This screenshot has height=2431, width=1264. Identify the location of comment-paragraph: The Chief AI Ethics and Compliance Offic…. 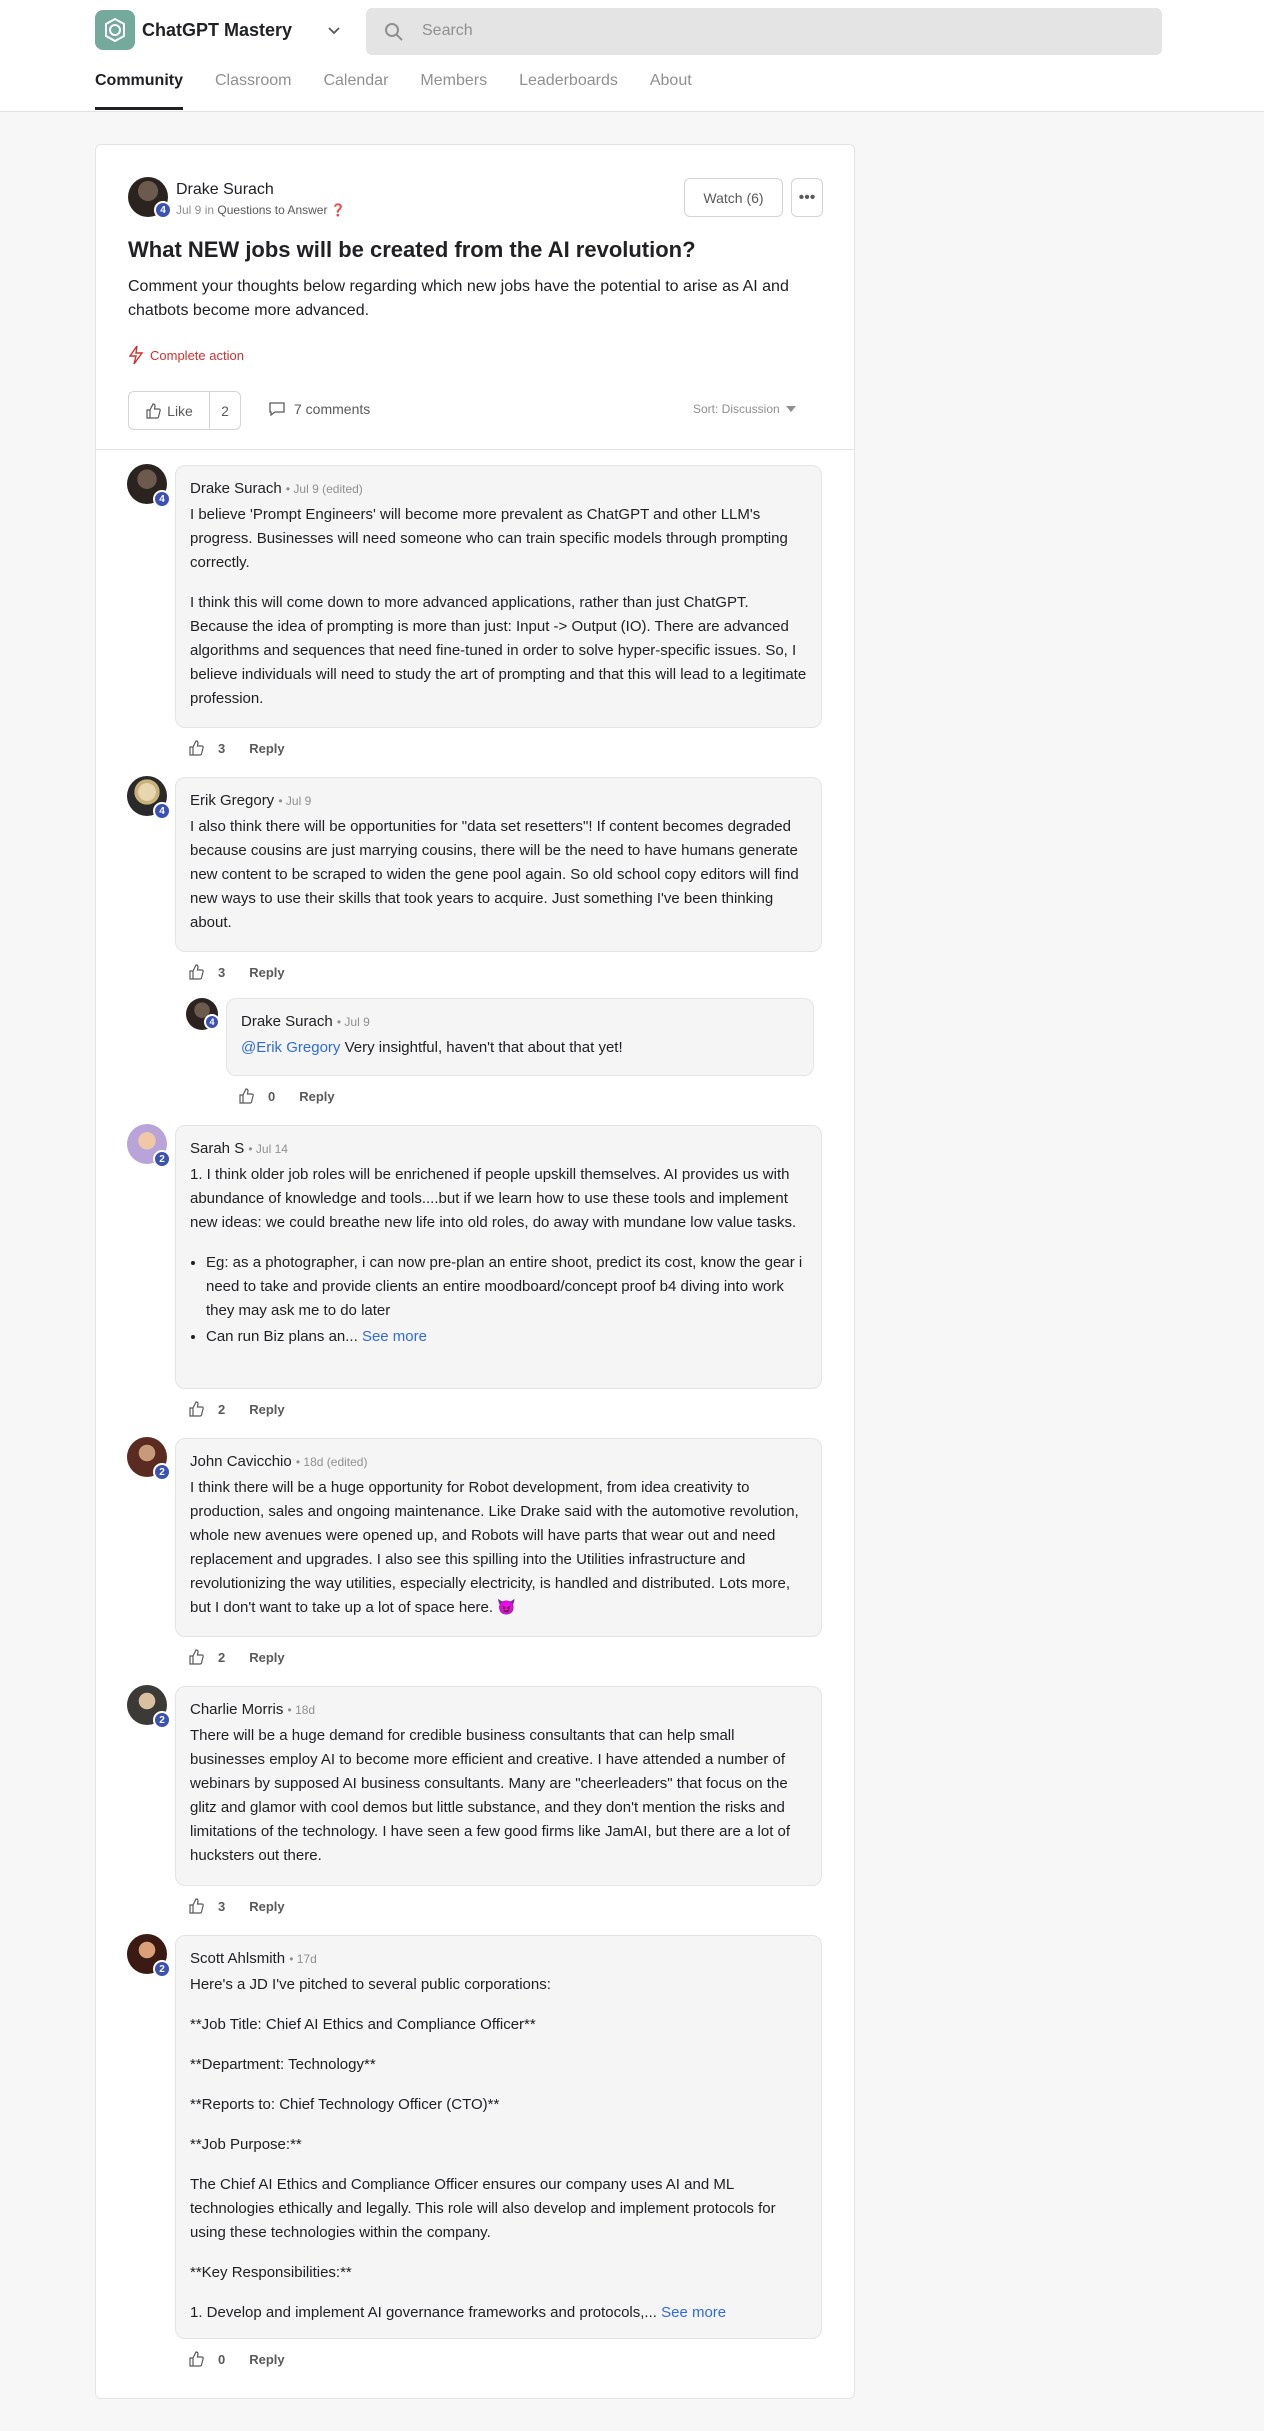
(483, 2208).